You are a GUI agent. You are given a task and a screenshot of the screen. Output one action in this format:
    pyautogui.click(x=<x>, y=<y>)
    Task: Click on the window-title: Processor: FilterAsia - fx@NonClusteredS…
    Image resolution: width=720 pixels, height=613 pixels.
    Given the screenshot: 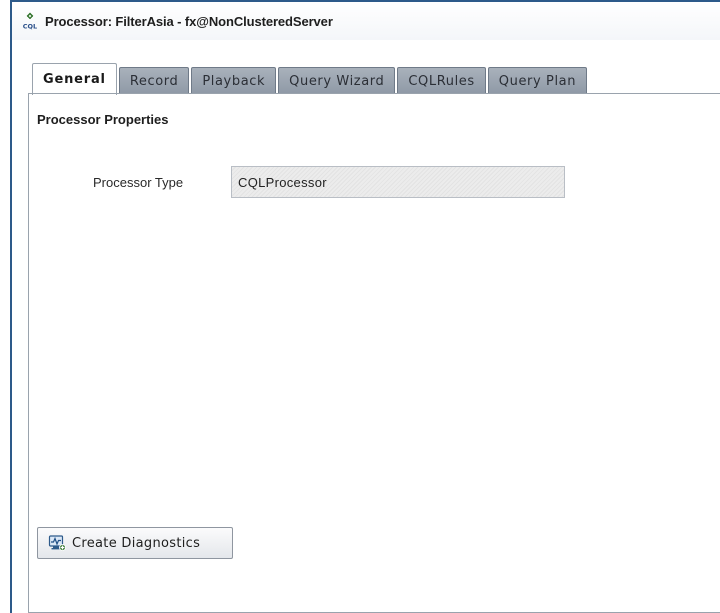 What is the action you would take?
    pyautogui.click(x=189, y=21)
    